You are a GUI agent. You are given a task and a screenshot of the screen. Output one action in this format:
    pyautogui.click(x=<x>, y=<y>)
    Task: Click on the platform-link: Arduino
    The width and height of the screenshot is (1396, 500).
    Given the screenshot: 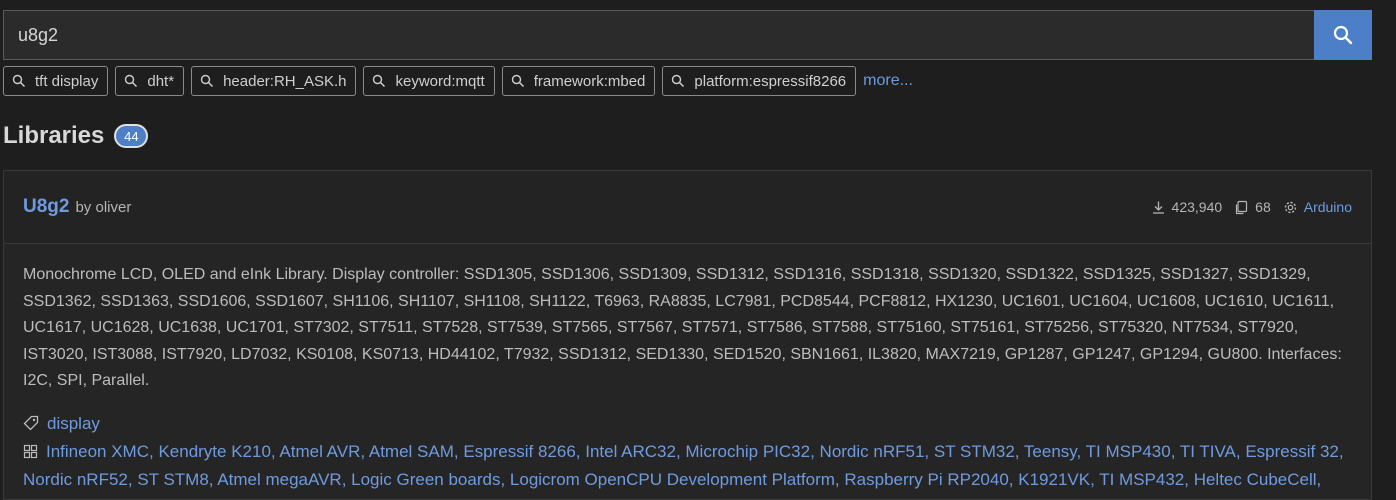 What is the action you would take?
    pyautogui.click(x=1328, y=207)
    